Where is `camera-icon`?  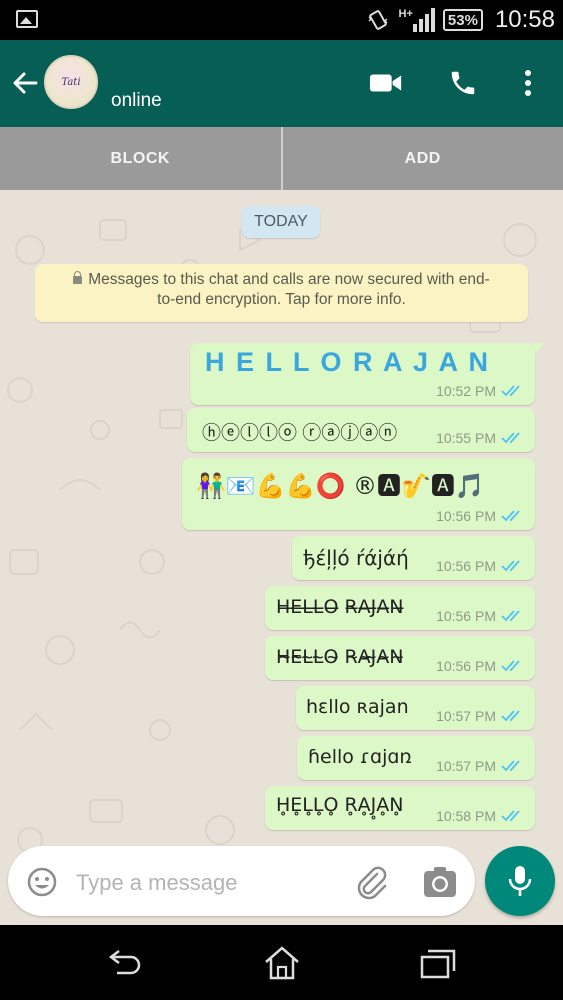 camera-icon is located at coordinates (440, 882).